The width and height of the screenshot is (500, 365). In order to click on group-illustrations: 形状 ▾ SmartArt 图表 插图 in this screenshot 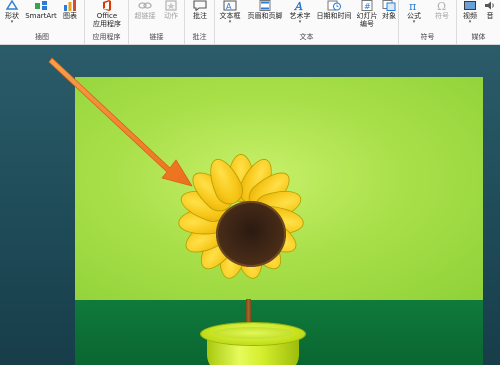, I will do `click(42, 22)`.